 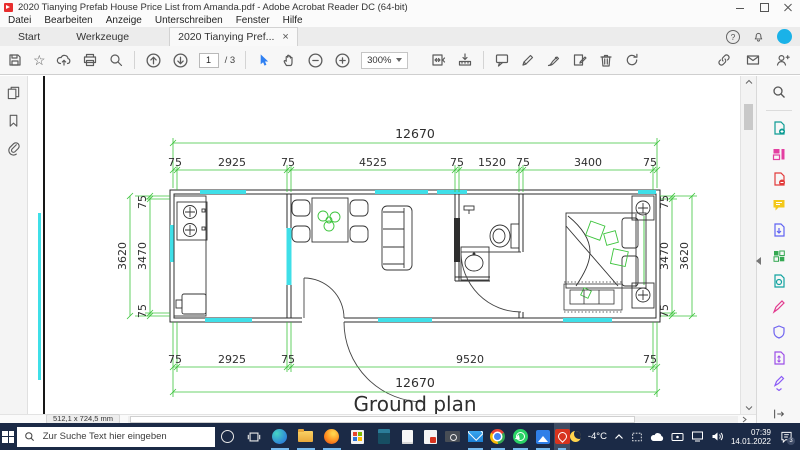 What do you see at coordinates (779, 383) in the screenshot?
I see `tool-more-icon` at bounding box center [779, 383].